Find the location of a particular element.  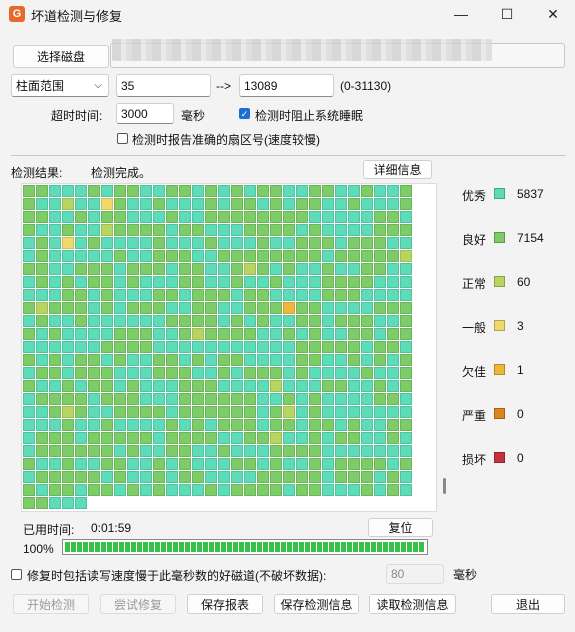

save-info-button: 保存检测信息 is located at coordinates (316, 604).